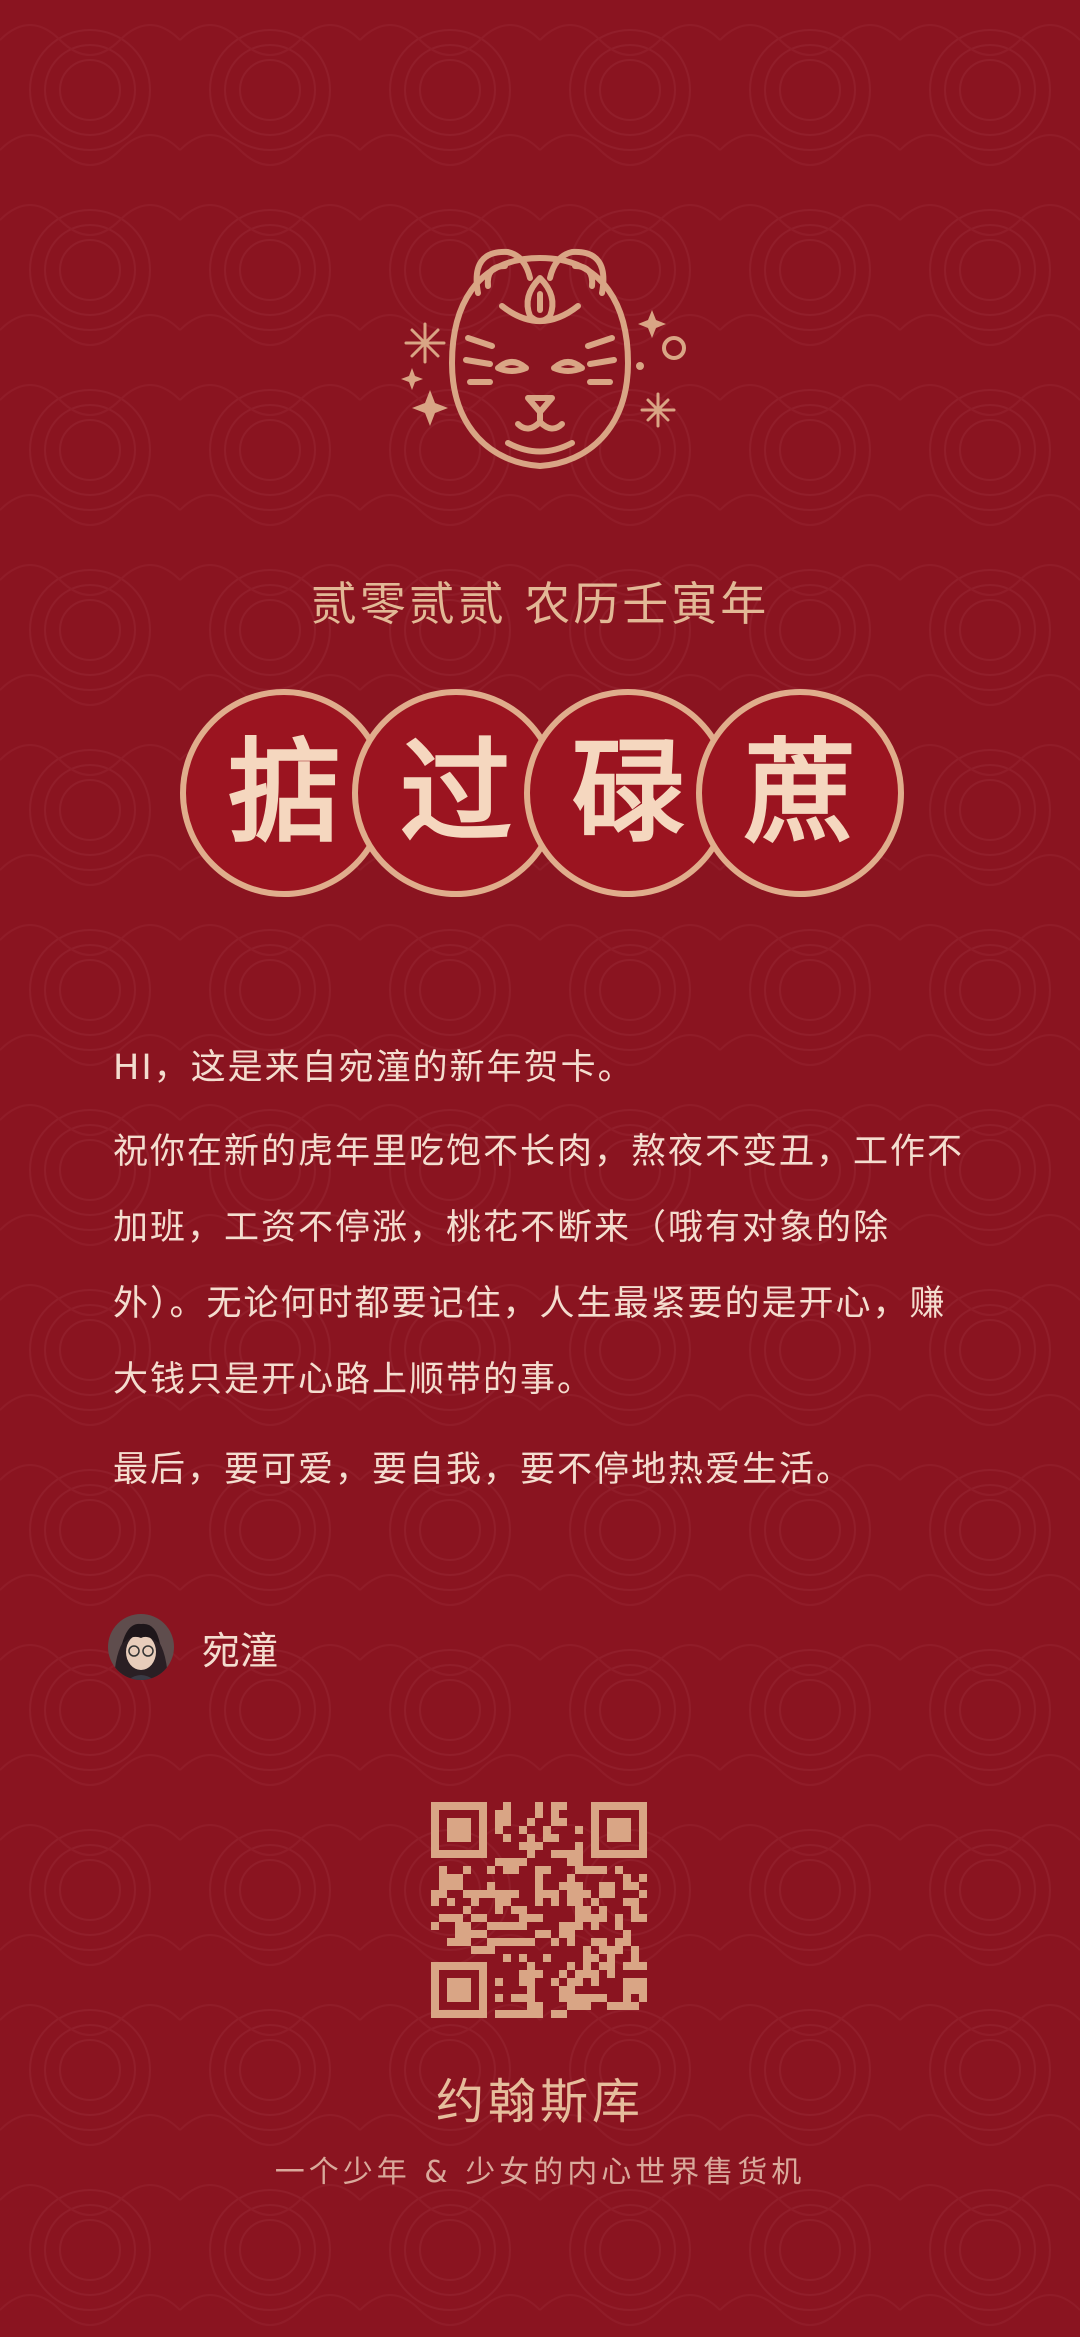  I want to click on qr-code, so click(539, 1910).